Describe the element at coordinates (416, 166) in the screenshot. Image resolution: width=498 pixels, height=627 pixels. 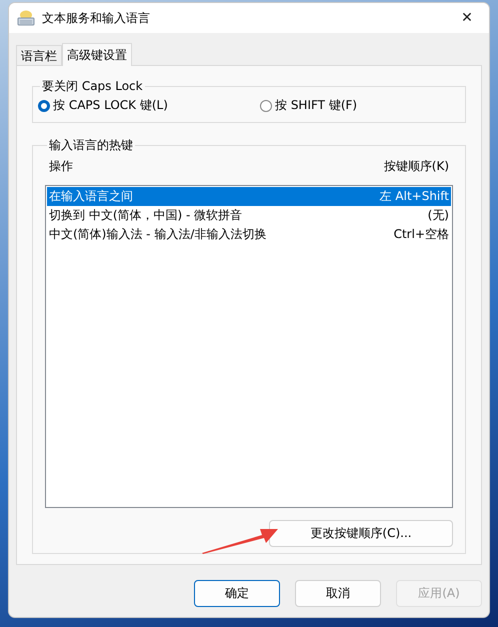
I see `column-header: 按键顺序(K)` at that location.